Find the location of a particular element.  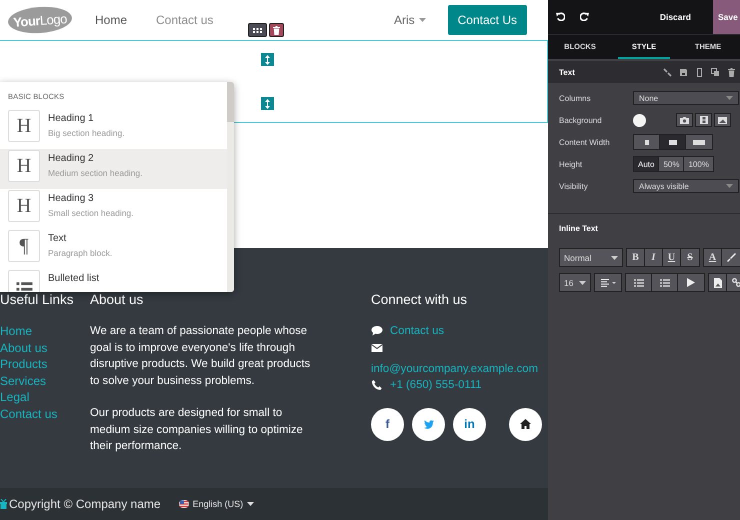

contact-button: Contact Us is located at coordinates (487, 20).